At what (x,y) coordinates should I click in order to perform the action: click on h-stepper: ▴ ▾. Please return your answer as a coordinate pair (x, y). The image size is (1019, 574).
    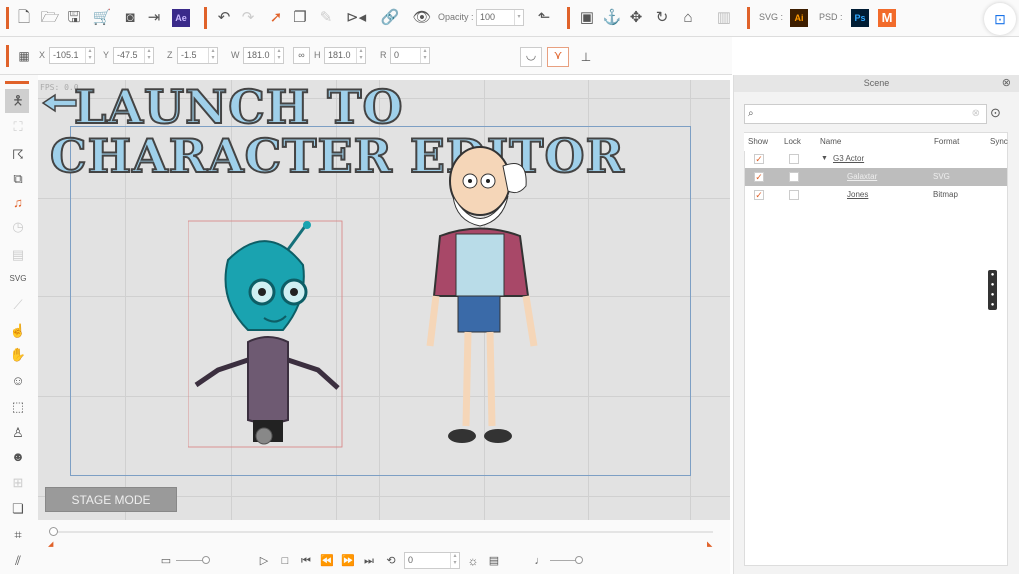
    Looking at the image, I should click on (360, 55).